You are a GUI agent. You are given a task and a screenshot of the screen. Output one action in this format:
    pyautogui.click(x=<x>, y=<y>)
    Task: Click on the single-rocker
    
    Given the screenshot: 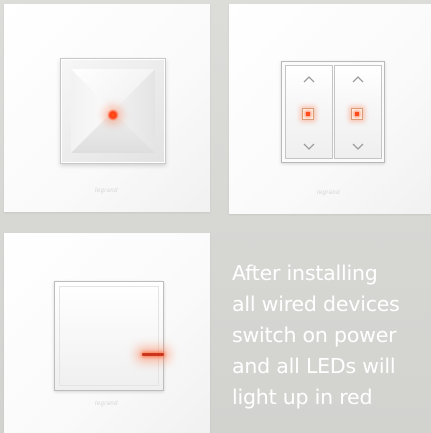 What is the action you would take?
    pyautogui.click(x=109, y=336)
    